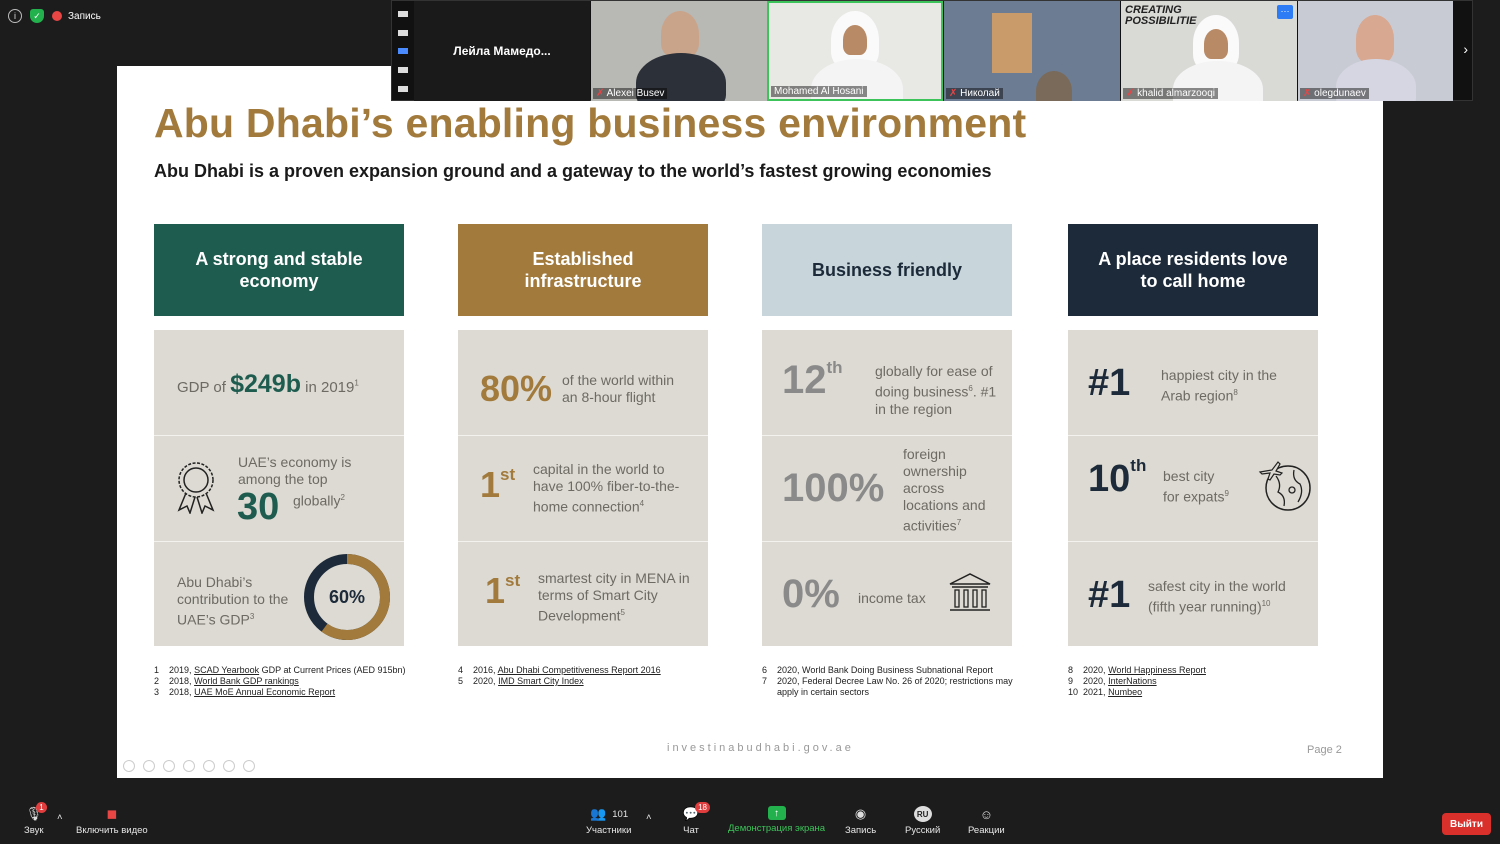  Describe the element at coordinates (57, 16) in the screenshot. I see `recording-indicator-icon` at that location.